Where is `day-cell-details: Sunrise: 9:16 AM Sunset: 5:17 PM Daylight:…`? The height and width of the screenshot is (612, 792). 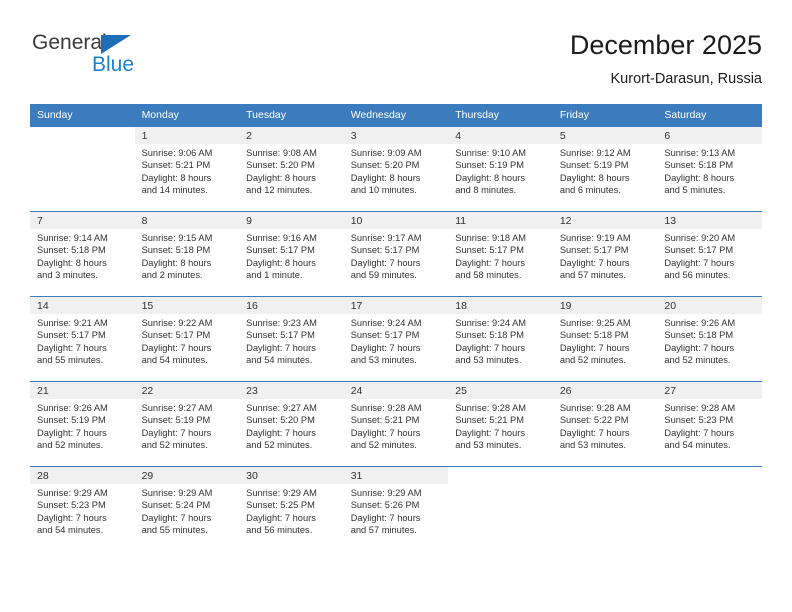
day-cell-details: Sunrise: 9:16 AM Sunset: 5:17 PM Daylight:… is located at coordinates (291, 255).